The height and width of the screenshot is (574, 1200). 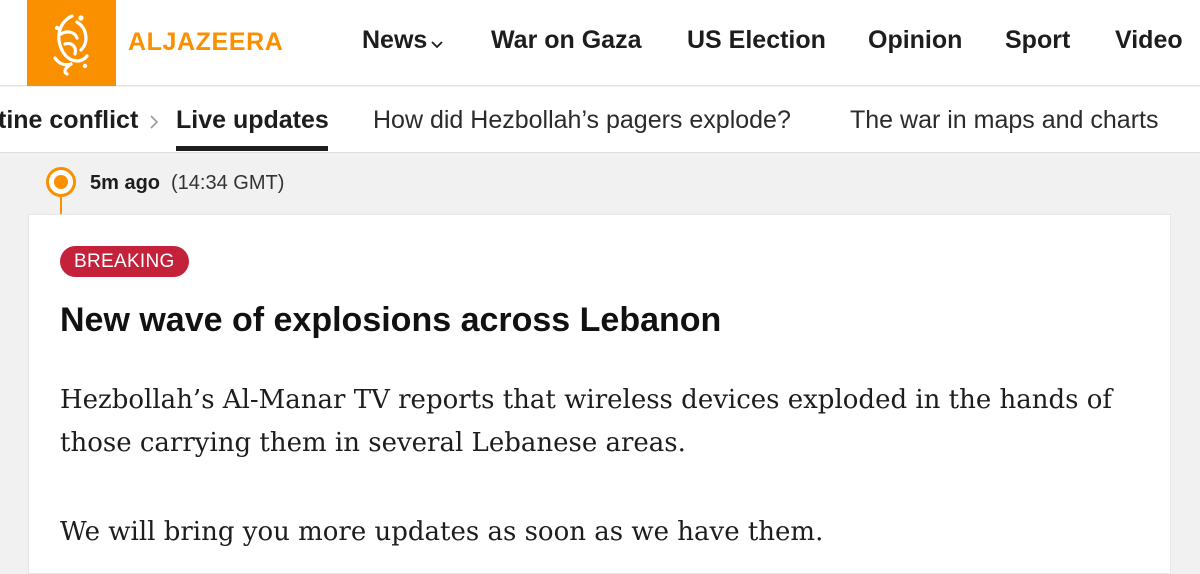 I want to click on active-tab-indicator, so click(x=252, y=148).